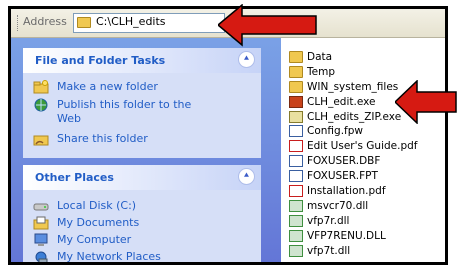 This screenshot has height=273, width=457. I want to click on file-item: FOXUSER.FPT, so click(333, 176).